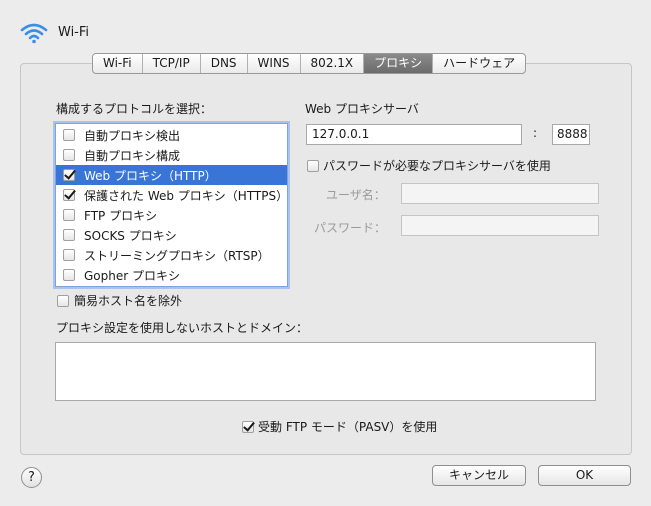 The width and height of the screenshot is (651, 506). What do you see at coordinates (150, 175) in the screenshot?
I see `protocol-label: Web プロキシ（HTTP）` at bounding box center [150, 175].